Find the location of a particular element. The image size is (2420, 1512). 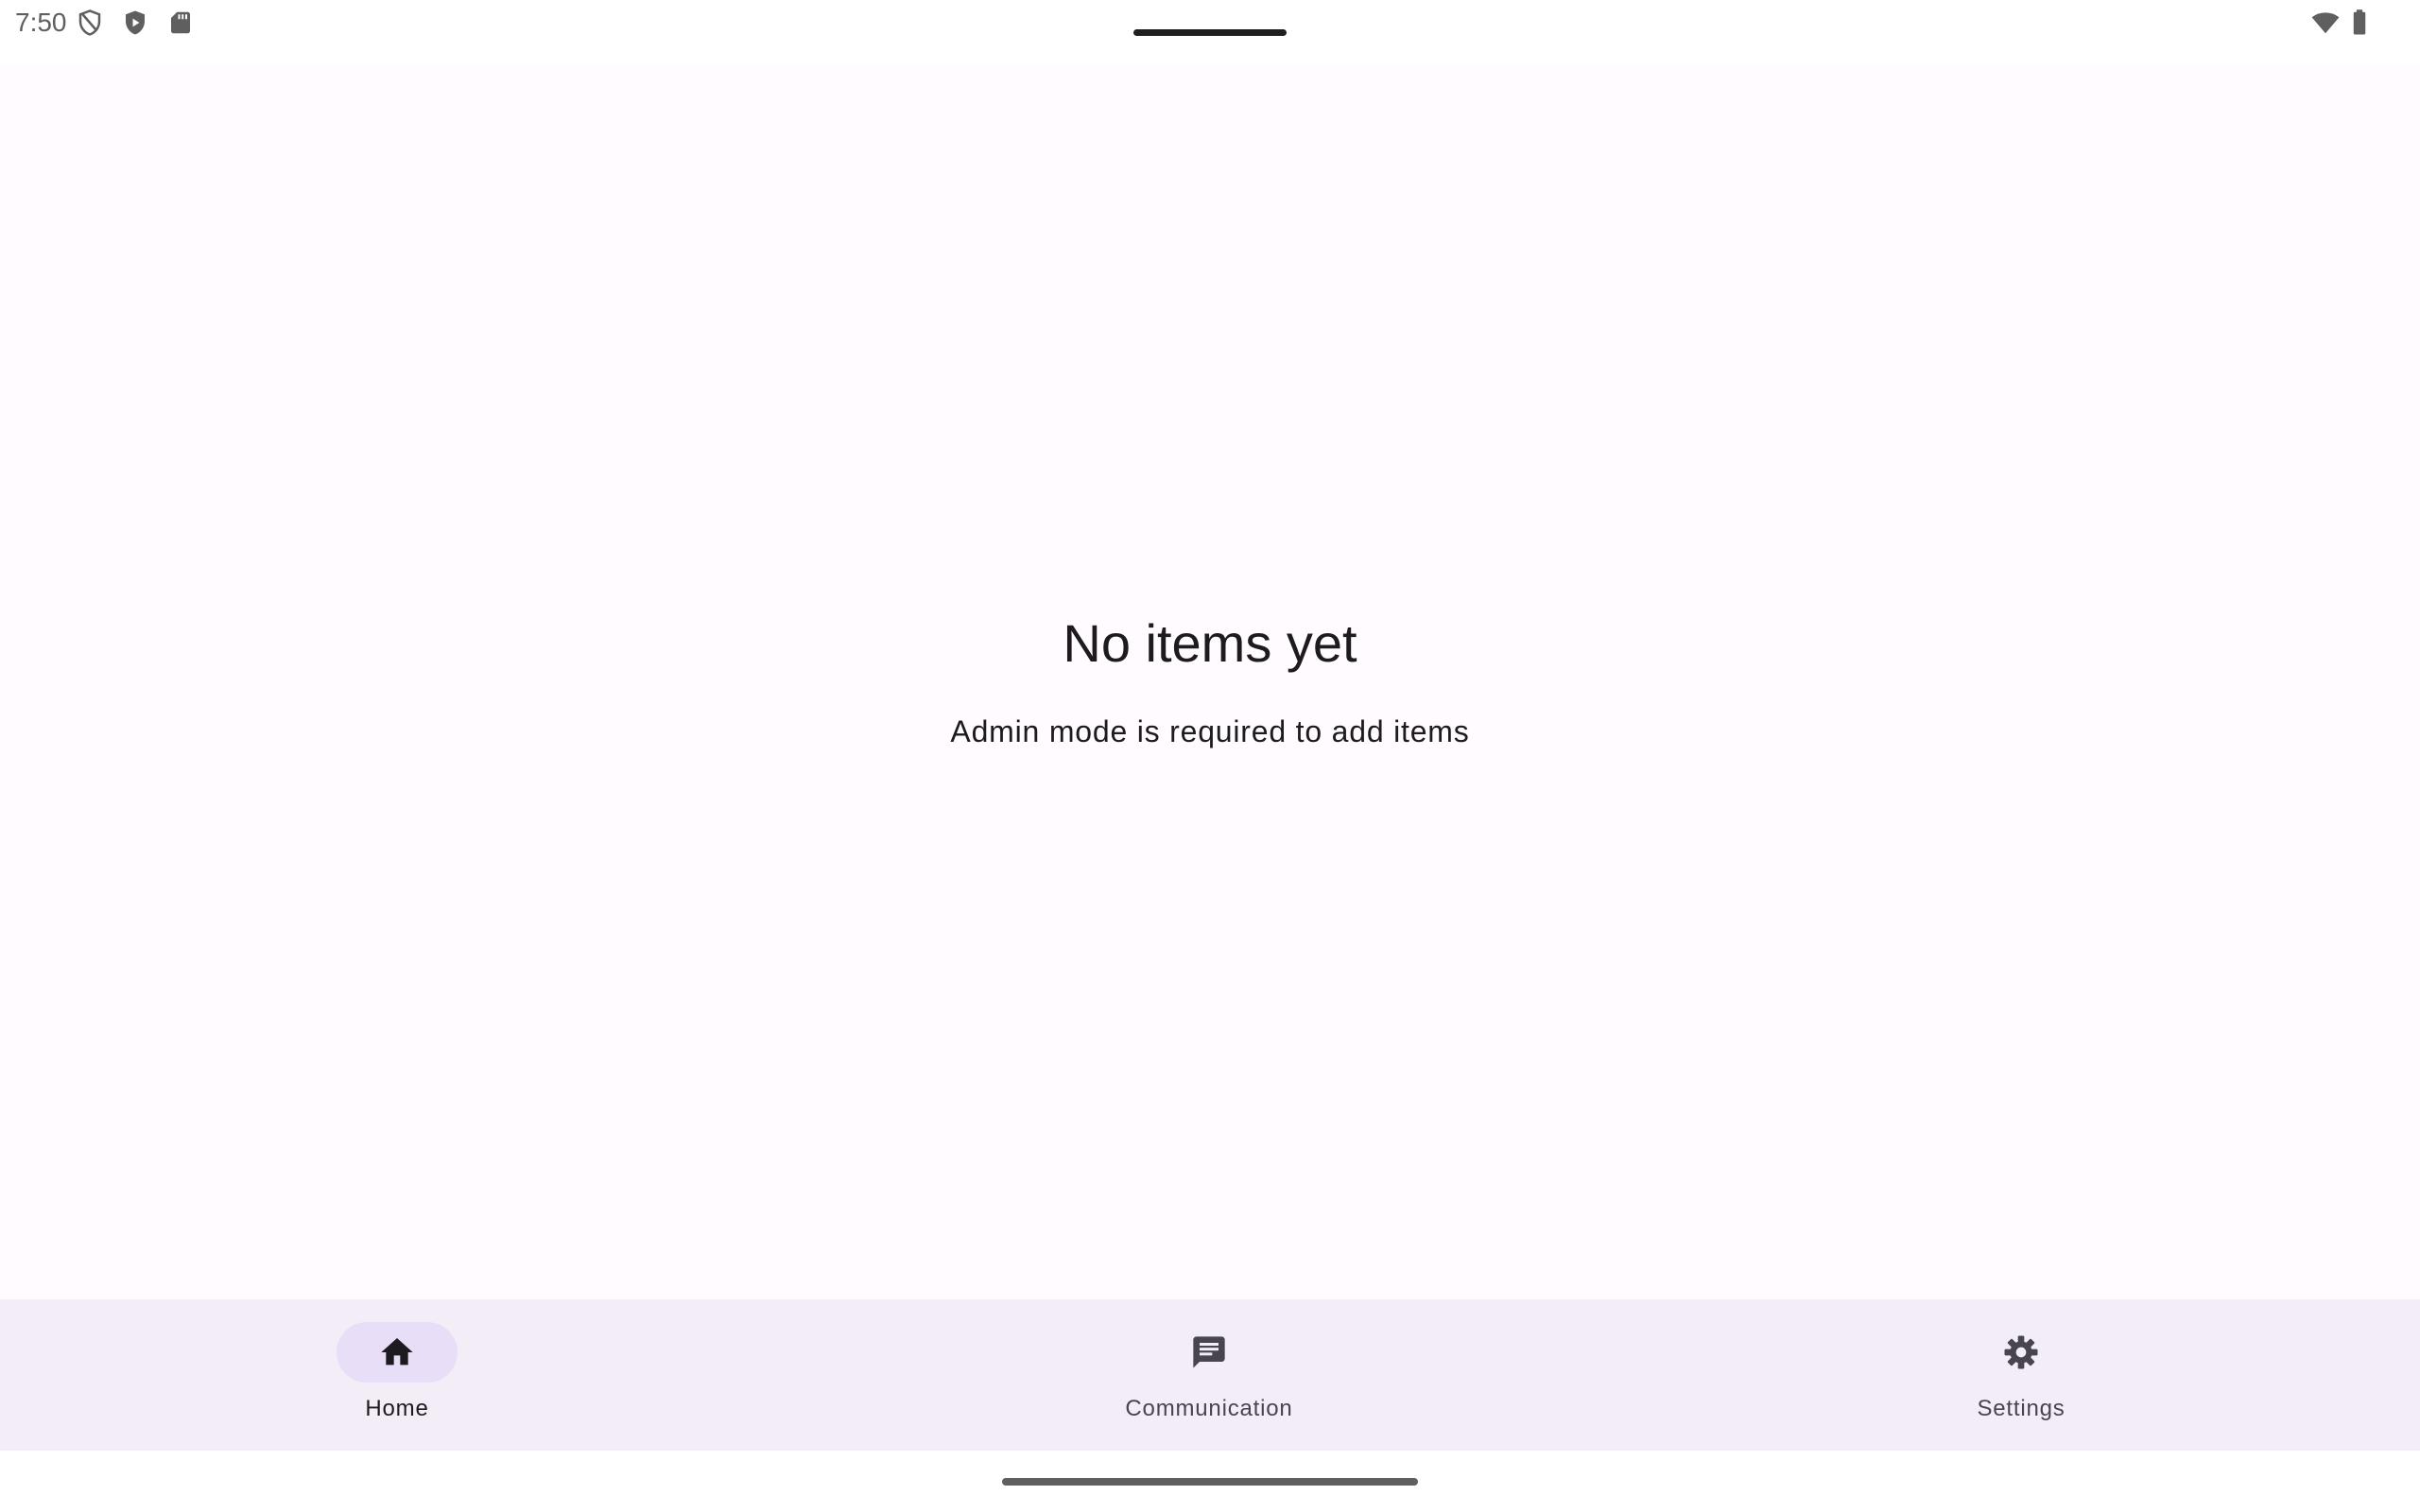

nav-label-communication: Communication is located at coordinates (1209, 1408).